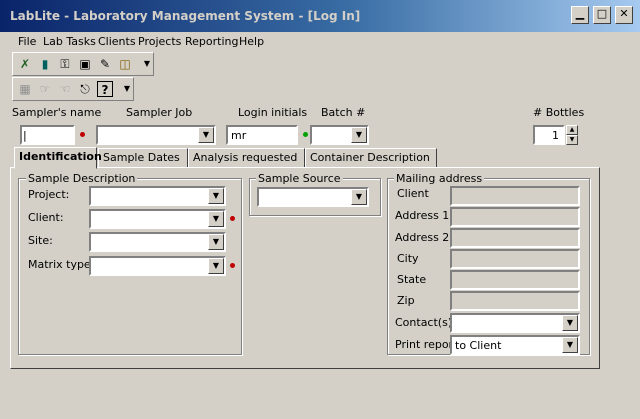 Image resolution: width=640 pixels, height=419 pixels. What do you see at coordinates (580, 15) in the screenshot?
I see `minimize-button: ▁` at bounding box center [580, 15].